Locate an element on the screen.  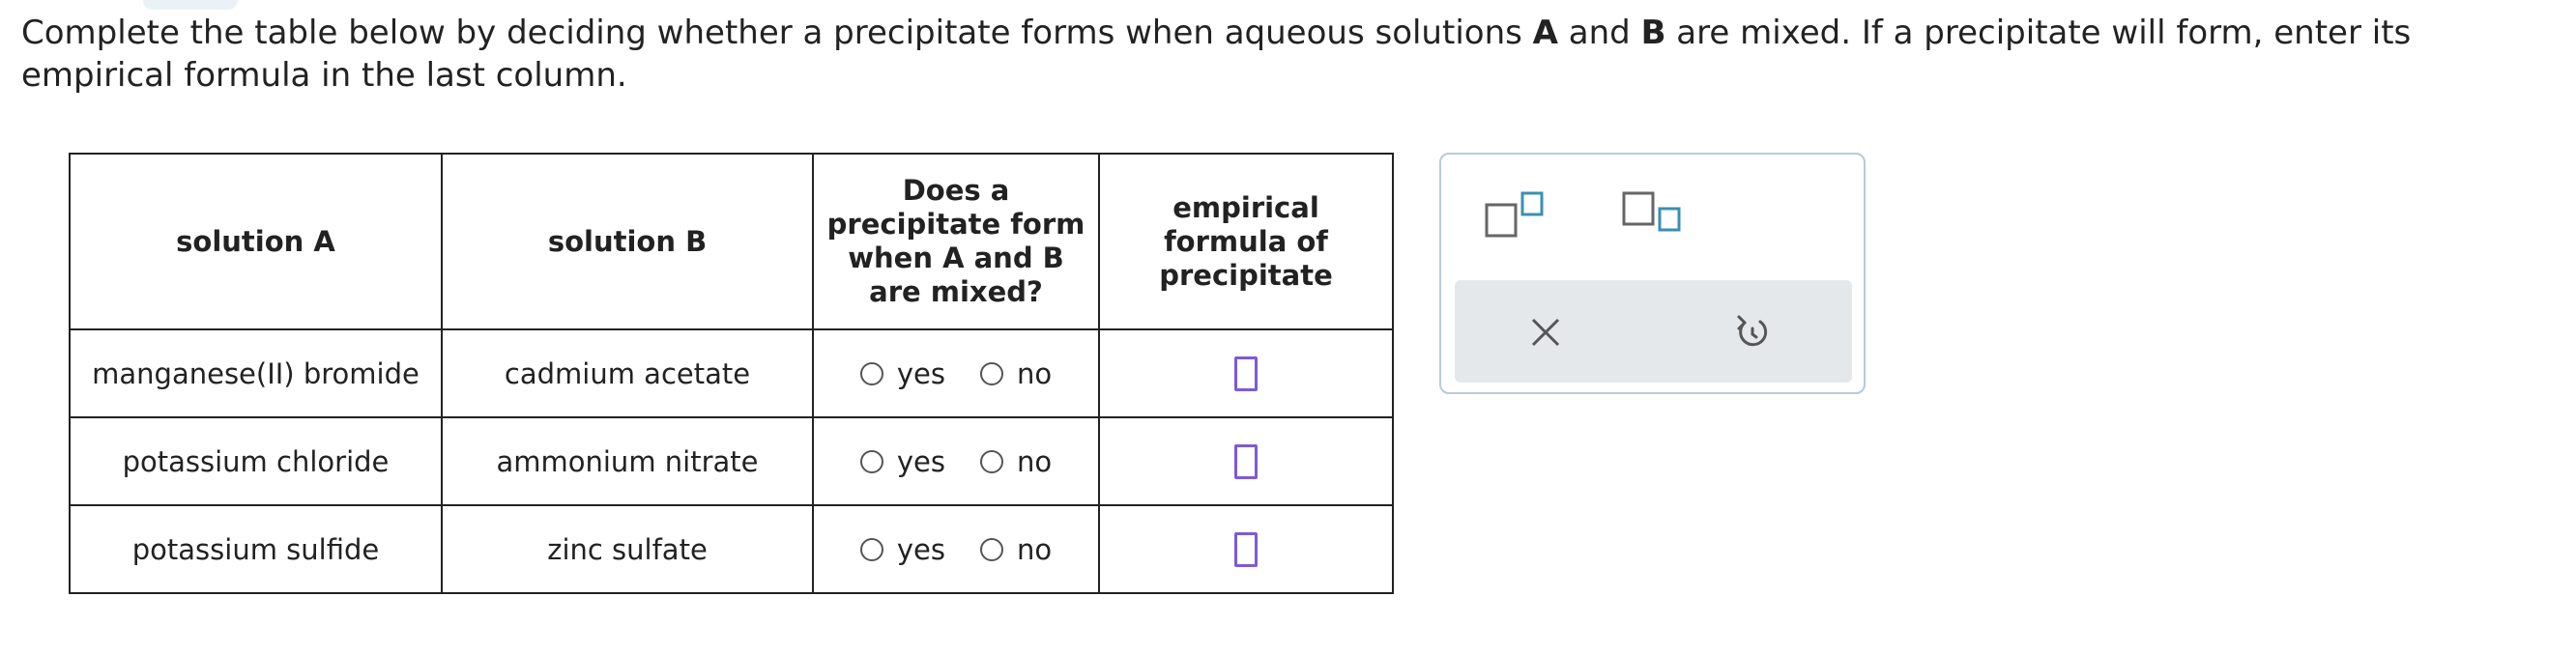
table-row: potassium sulfide zinc sulfate yes no is located at coordinates (731, 549).